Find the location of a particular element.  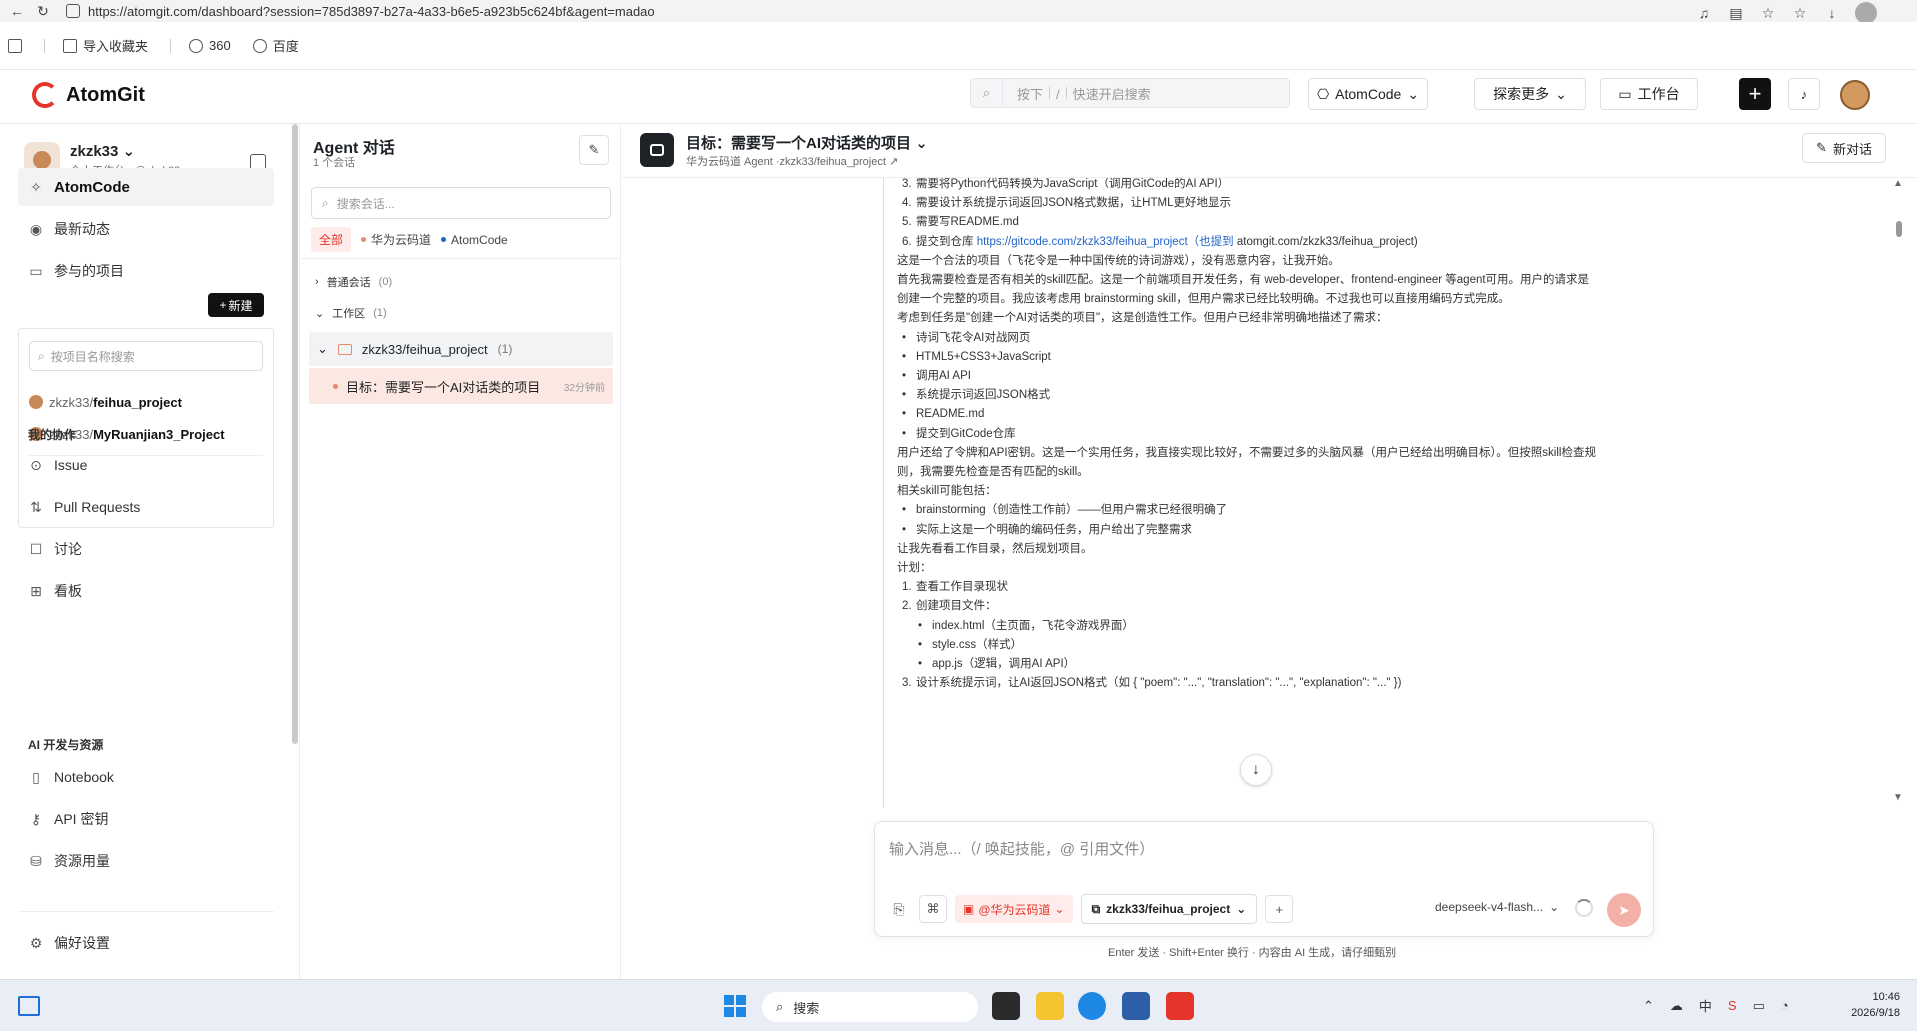

attach-icon: ⎘ is located at coordinates (899, 909).